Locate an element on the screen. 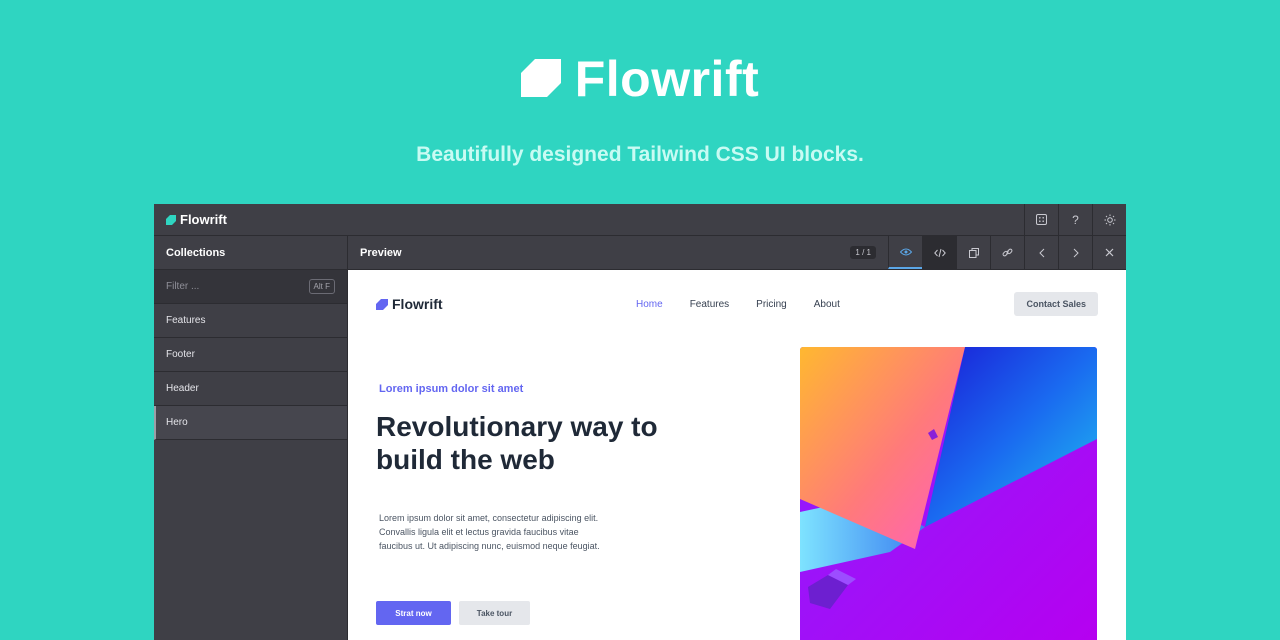 This screenshot has width=1280, height=640. contact-sales-button: Contact Sales is located at coordinates (1056, 304).